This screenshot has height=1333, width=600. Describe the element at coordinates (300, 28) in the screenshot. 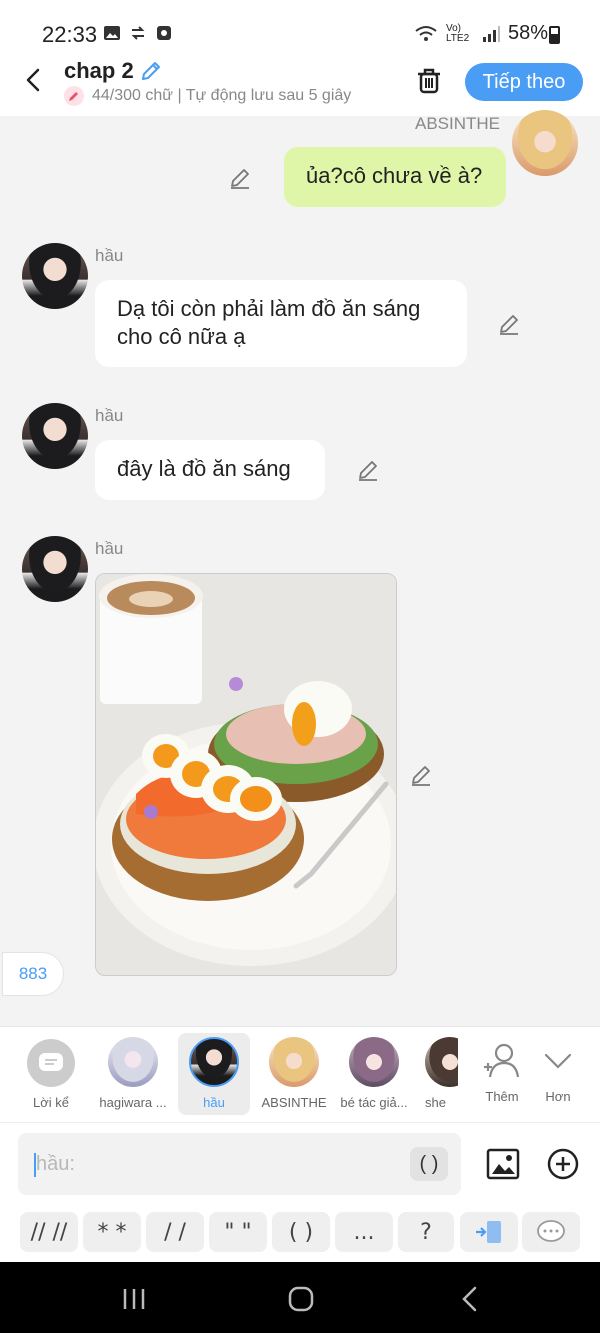

I see `status-bar: 22:33 Vo) LTE2 58%` at that location.